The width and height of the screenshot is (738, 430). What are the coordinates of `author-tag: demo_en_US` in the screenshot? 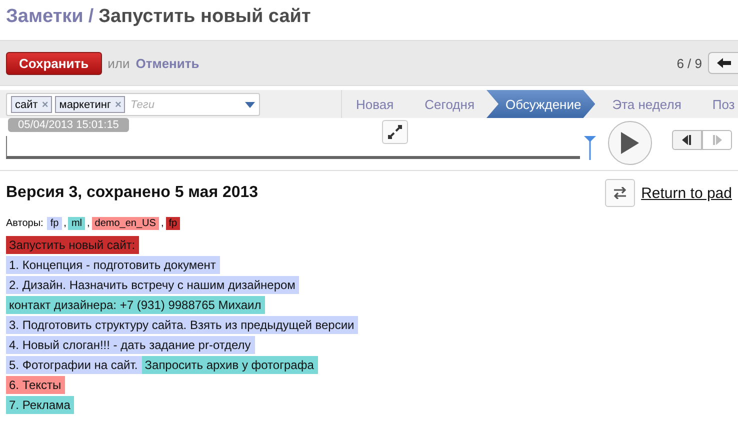 It's located at (125, 223).